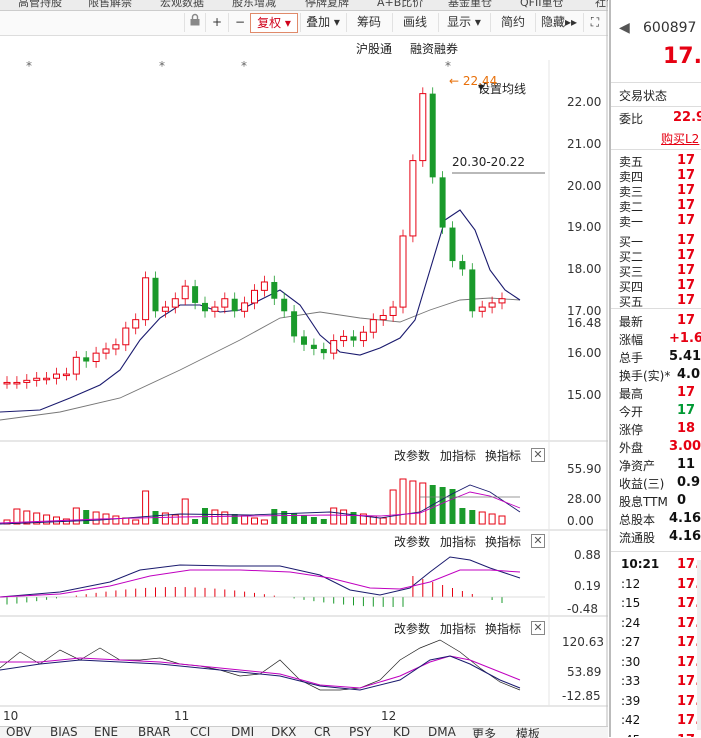 The height and width of the screenshot is (738, 701). I want to click on indicator-tab: CCI, so click(200, 732).